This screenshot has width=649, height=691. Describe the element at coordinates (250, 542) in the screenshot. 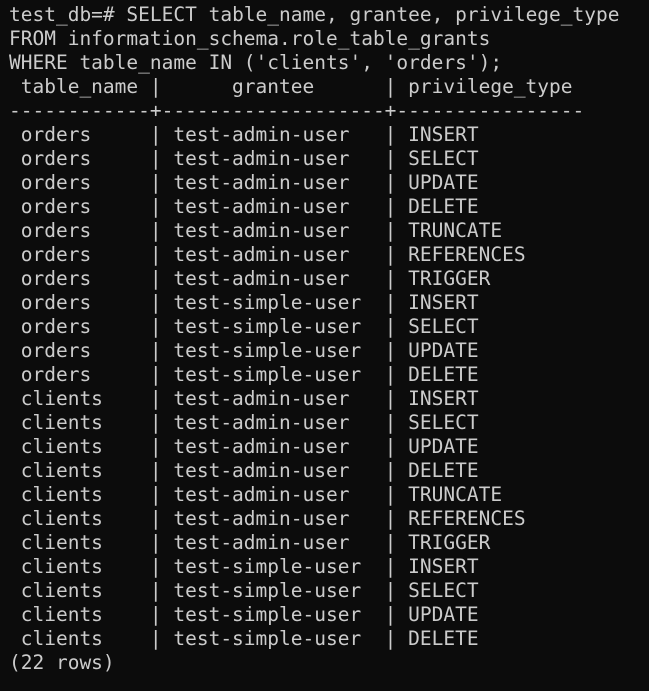

I see `table-row: clients | test-admin-user | TRIGGER` at that location.